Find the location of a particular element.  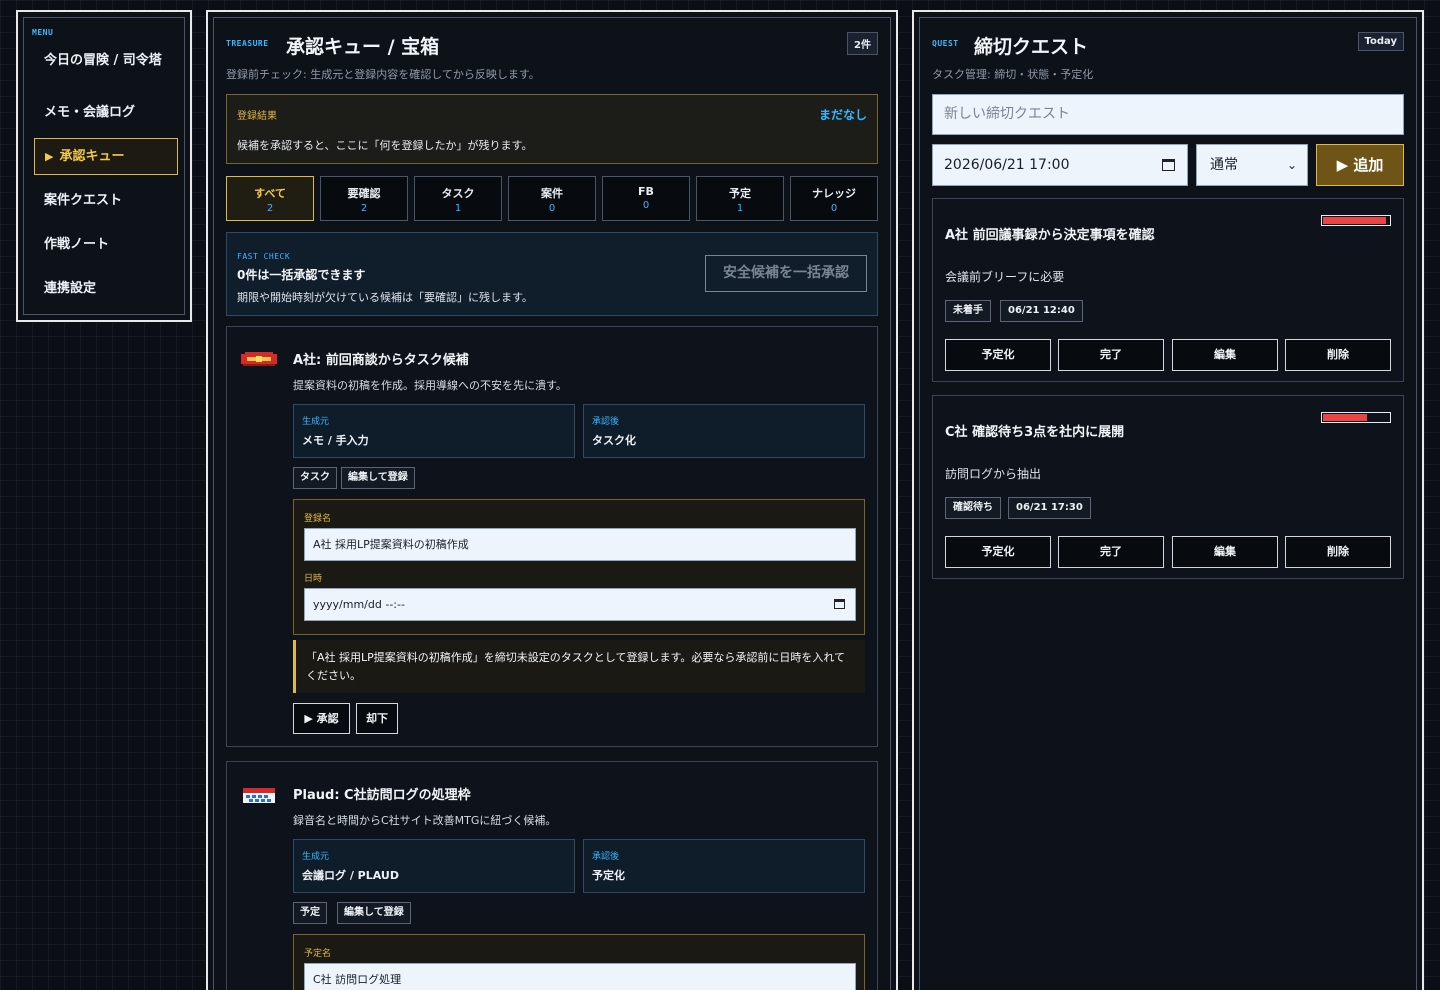

fast-check-tag: FAST CHECK is located at coordinates (264, 256).